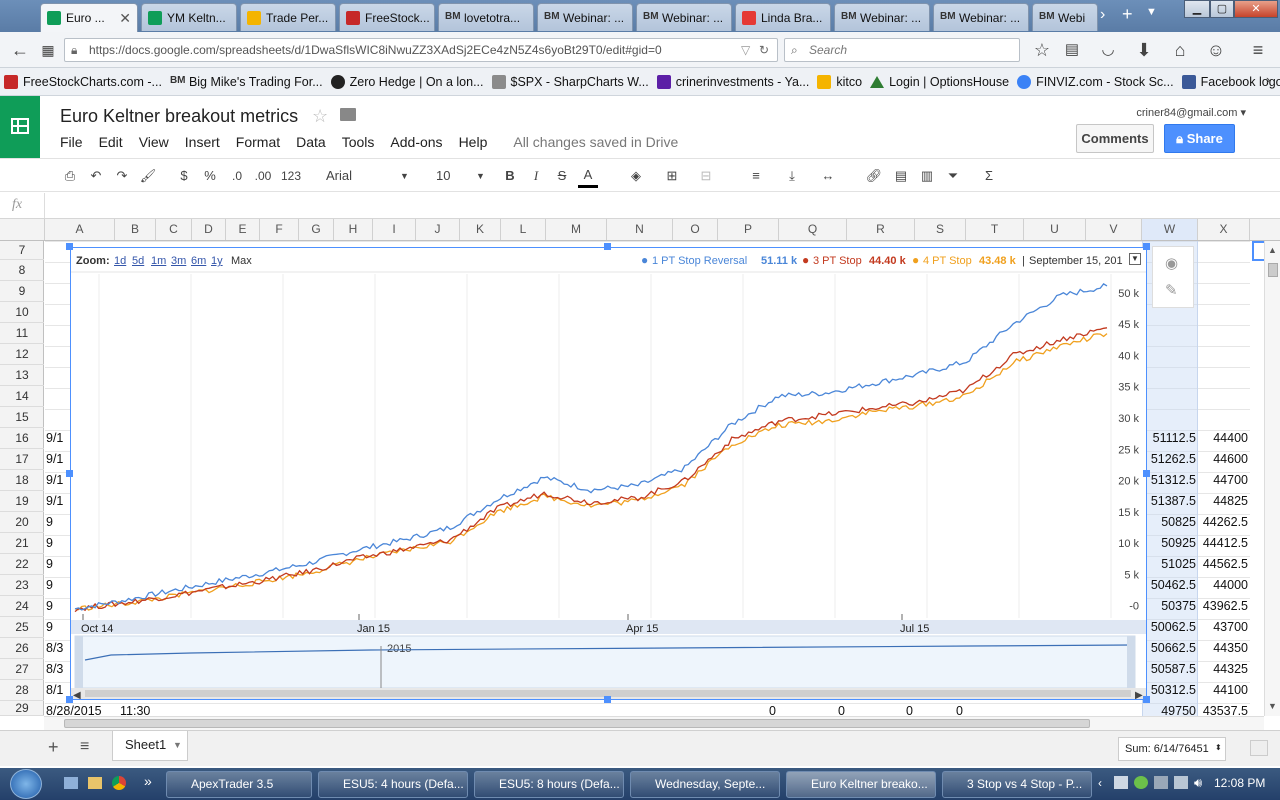 The height and width of the screenshot is (800, 1280). I want to click on close-tab-icon: ✕, so click(122, 18).